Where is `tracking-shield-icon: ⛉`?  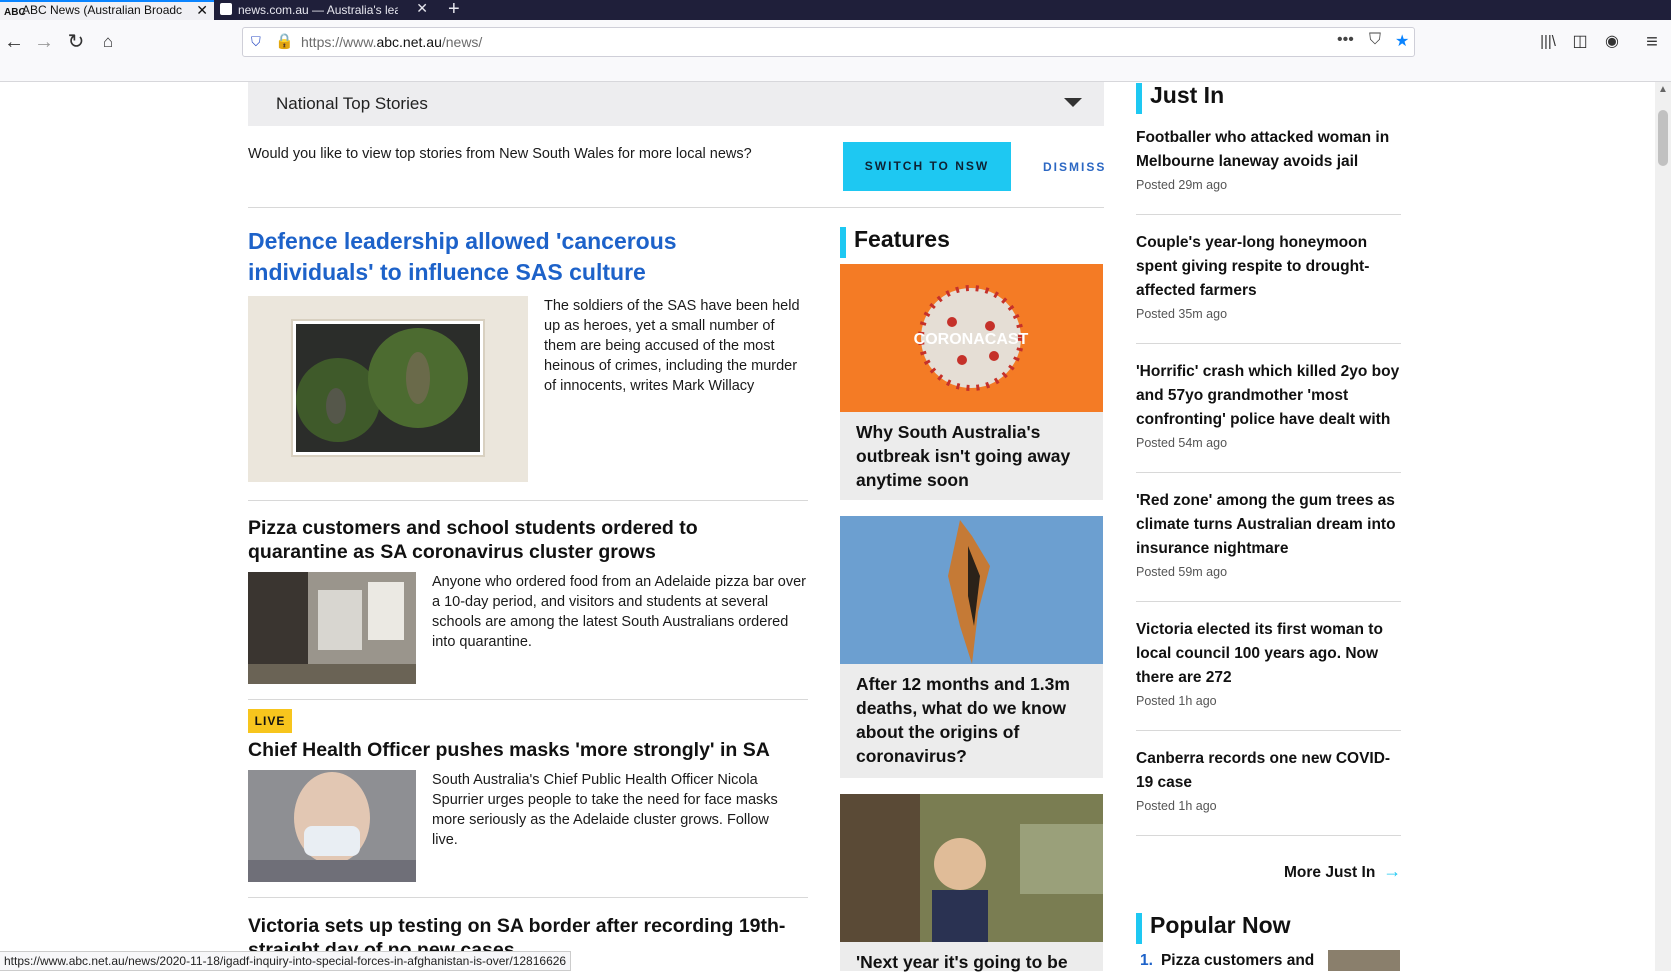 tracking-shield-icon: ⛉ is located at coordinates (256, 42).